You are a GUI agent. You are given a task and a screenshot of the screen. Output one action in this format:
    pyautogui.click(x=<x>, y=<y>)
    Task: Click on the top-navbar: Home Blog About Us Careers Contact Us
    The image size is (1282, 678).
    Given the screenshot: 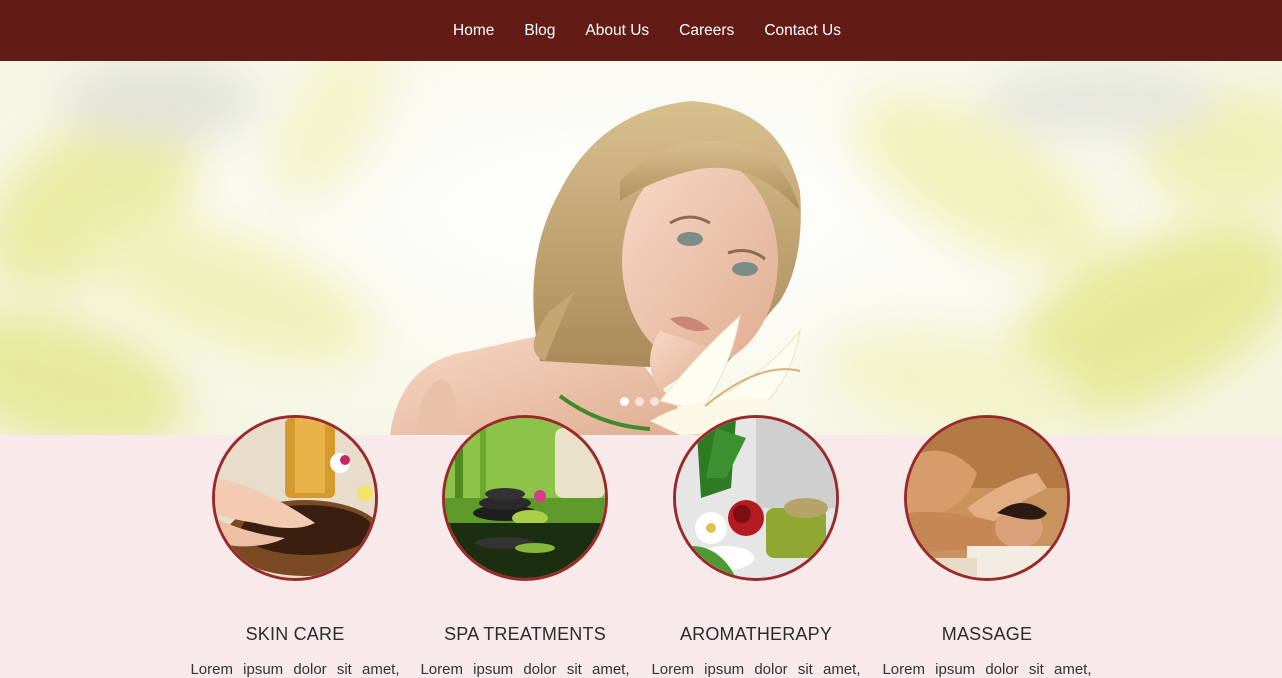 What is the action you would take?
    pyautogui.click(x=641, y=30)
    